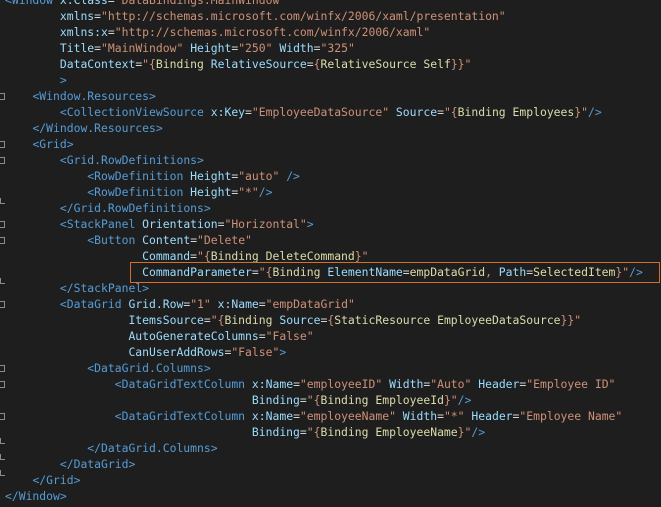 This screenshot has height=507, width=661. Describe the element at coordinates (255, 256) in the screenshot. I see `code-line: Command="{Binding DeleteCommand}"` at that location.